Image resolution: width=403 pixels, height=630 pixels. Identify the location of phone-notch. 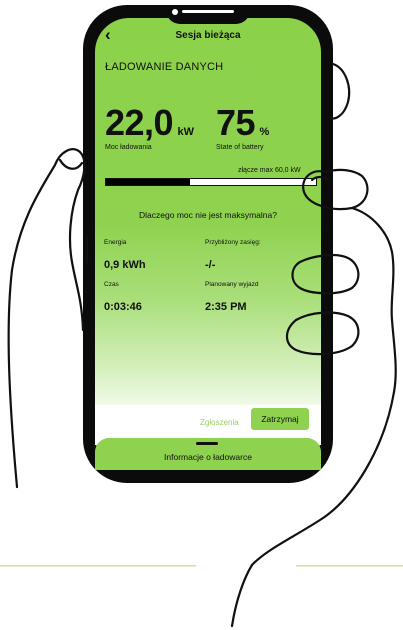
(208, 14).